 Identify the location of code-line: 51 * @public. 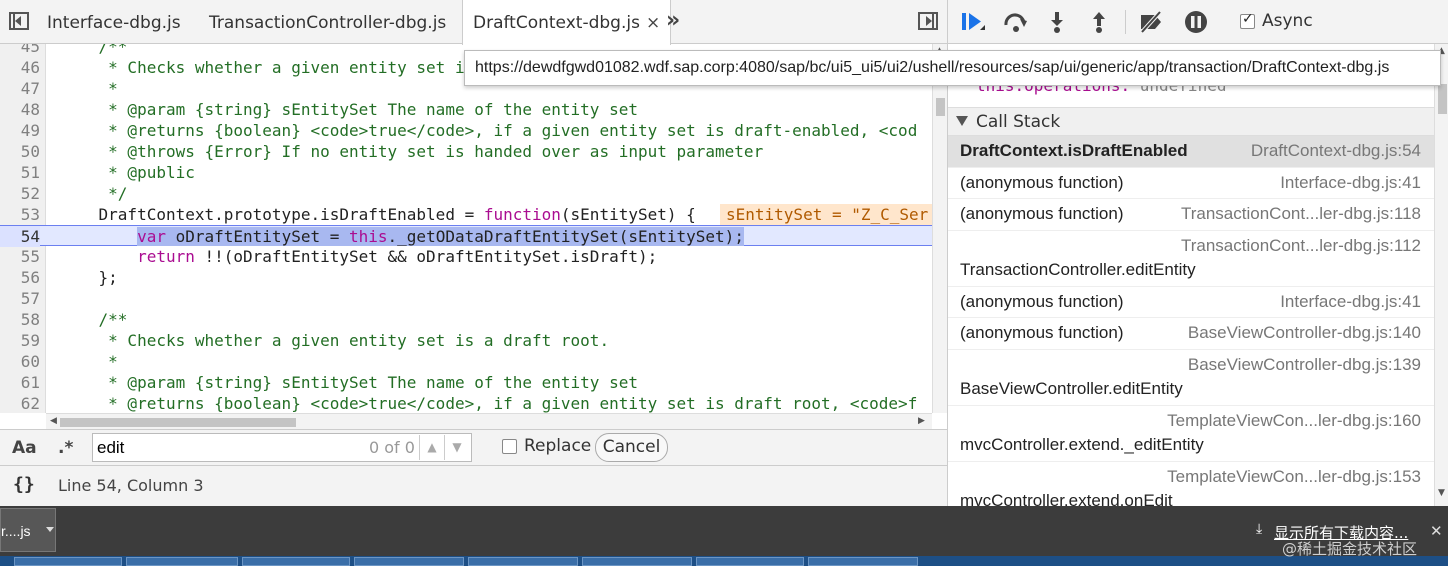
(466, 172).